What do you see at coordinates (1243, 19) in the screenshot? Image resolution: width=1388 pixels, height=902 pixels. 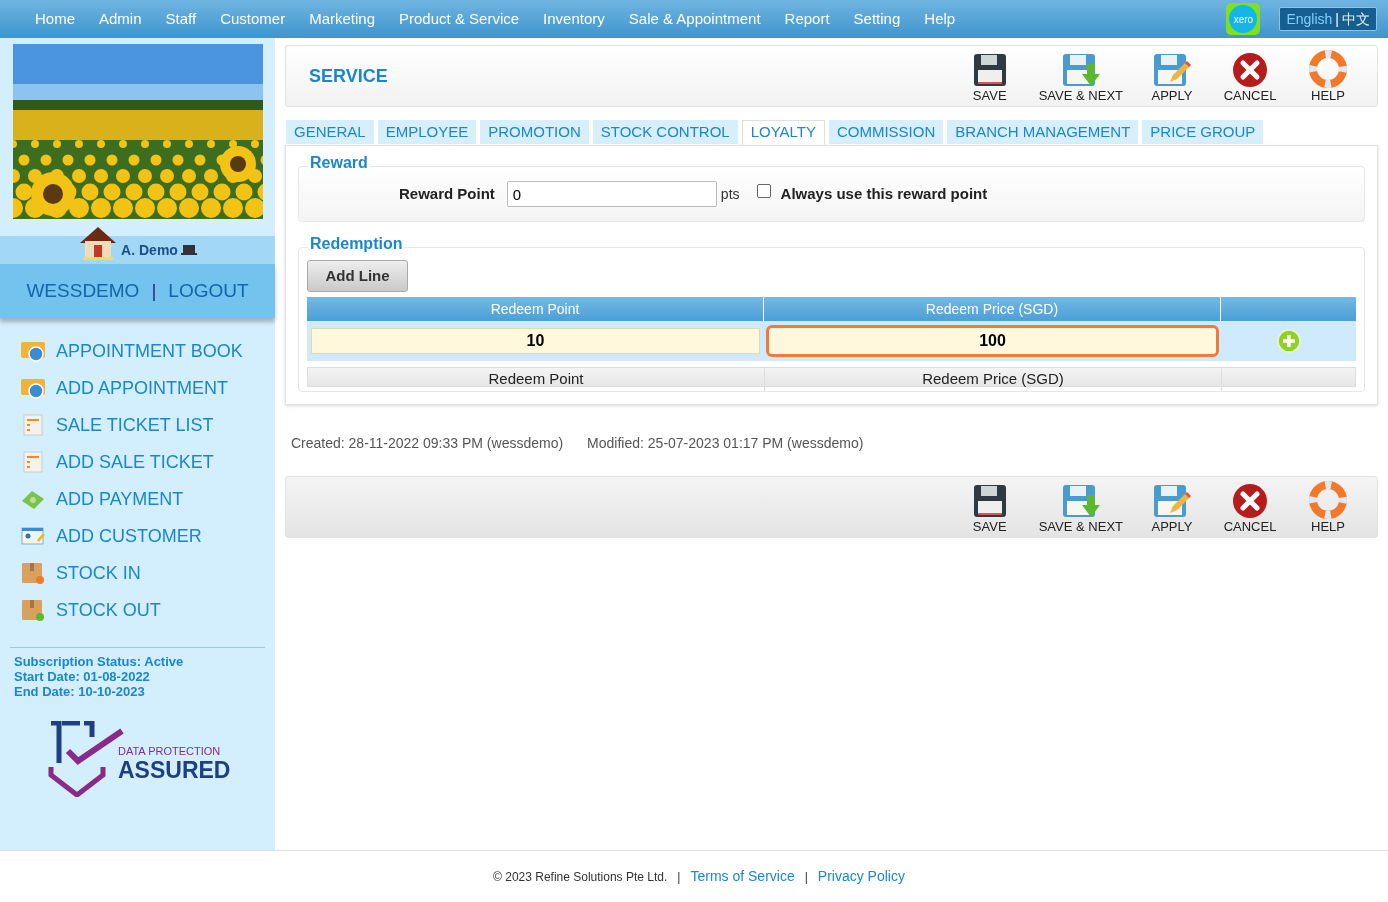 I see `xero-logo: xero` at bounding box center [1243, 19].